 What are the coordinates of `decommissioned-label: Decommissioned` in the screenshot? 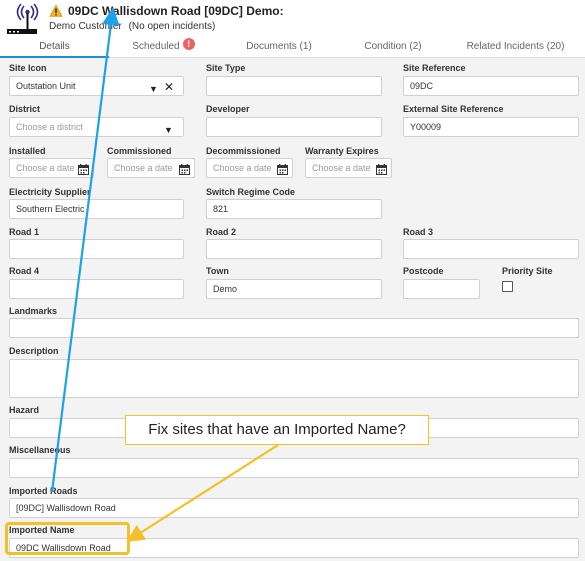 It's located at (243, 151).